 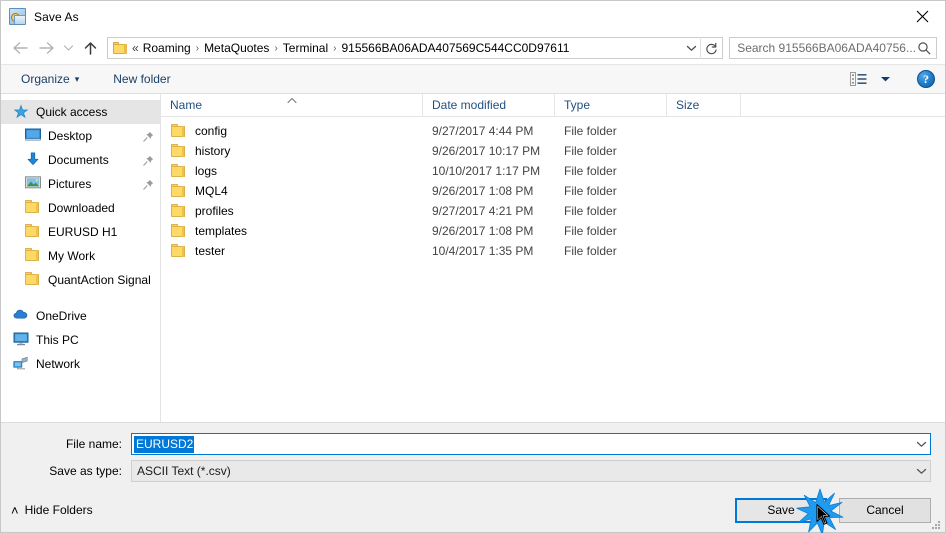 What do you see at coordinates (83, 232) in the screenshot?
I see `sidebar-item-label: EURUSD H1` at bounding box center [83, 232].